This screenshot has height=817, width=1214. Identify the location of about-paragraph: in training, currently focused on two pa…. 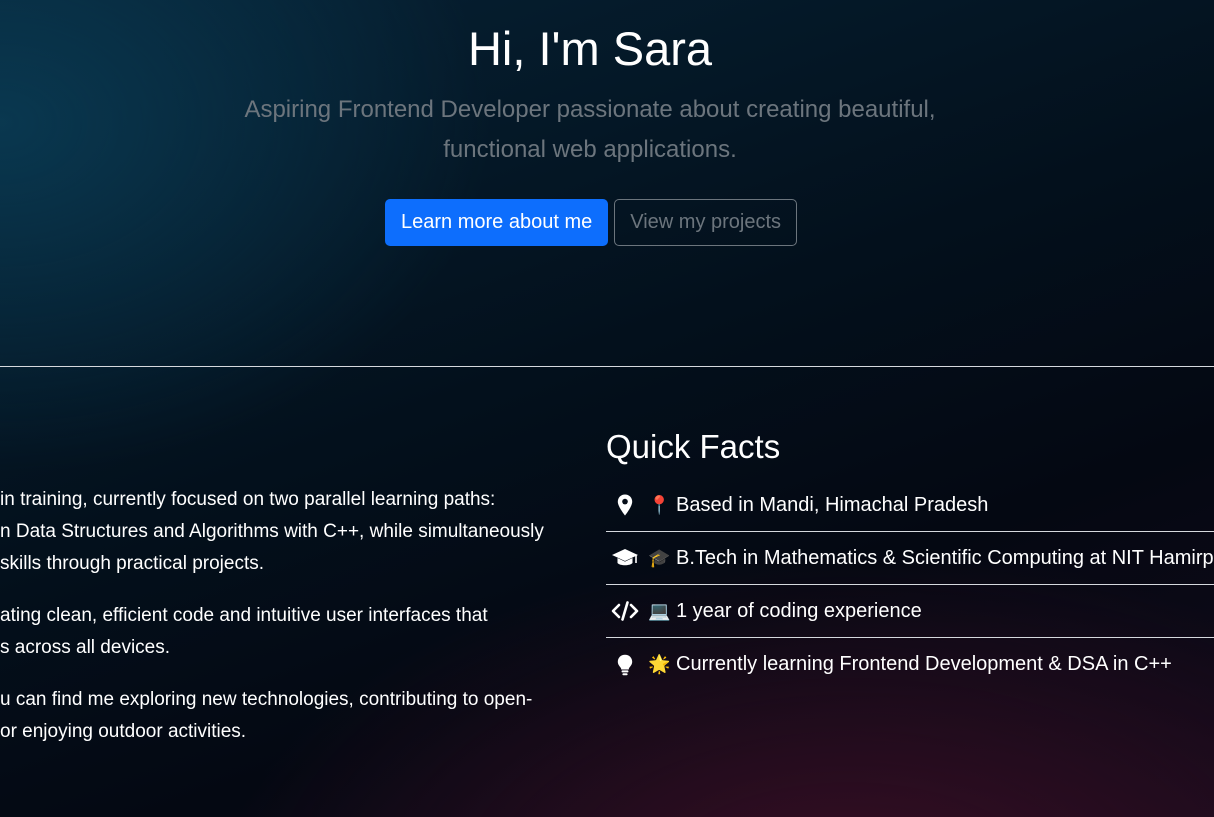
(290, 532).